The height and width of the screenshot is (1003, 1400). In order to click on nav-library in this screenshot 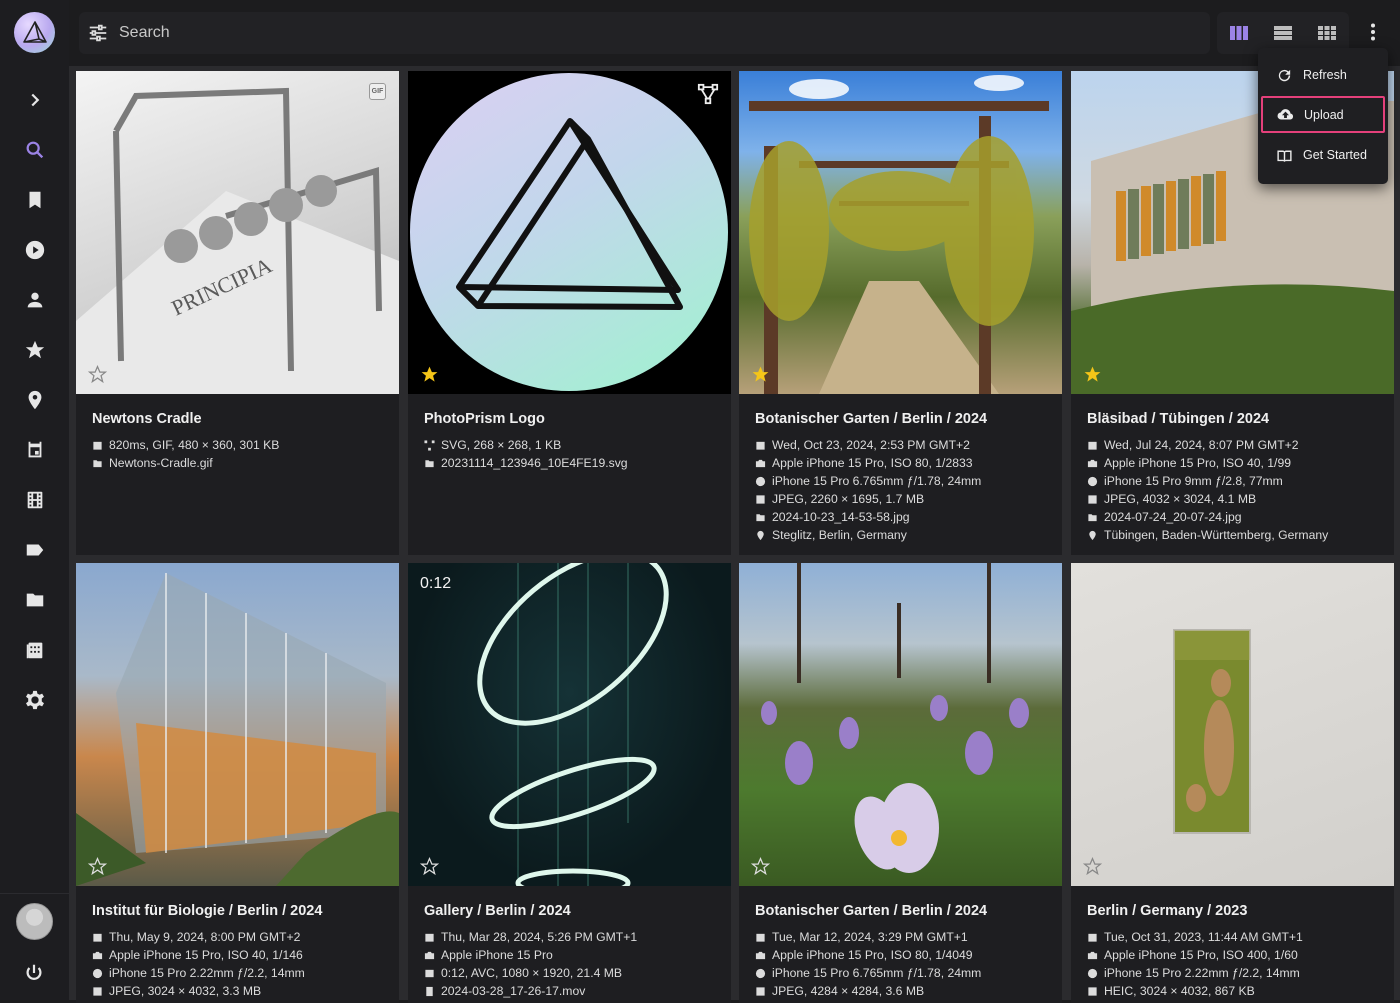, I will do `click(34, 650)`.